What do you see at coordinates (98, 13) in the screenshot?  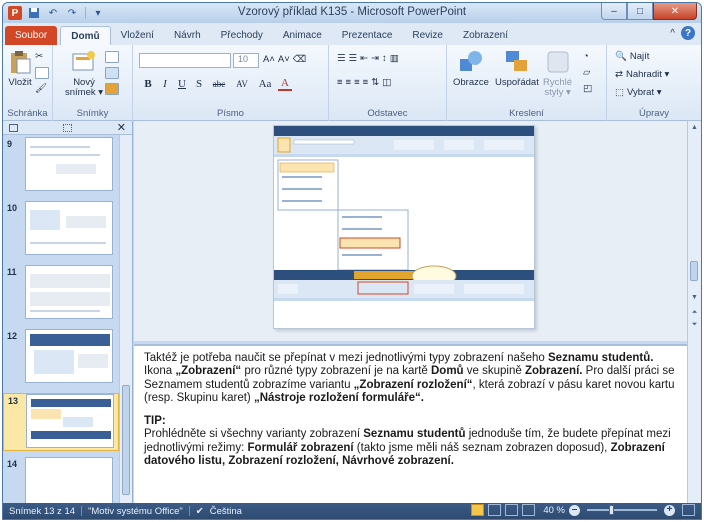 I see `customize-qat-icon: ▾` at bounding box center [98, 13].